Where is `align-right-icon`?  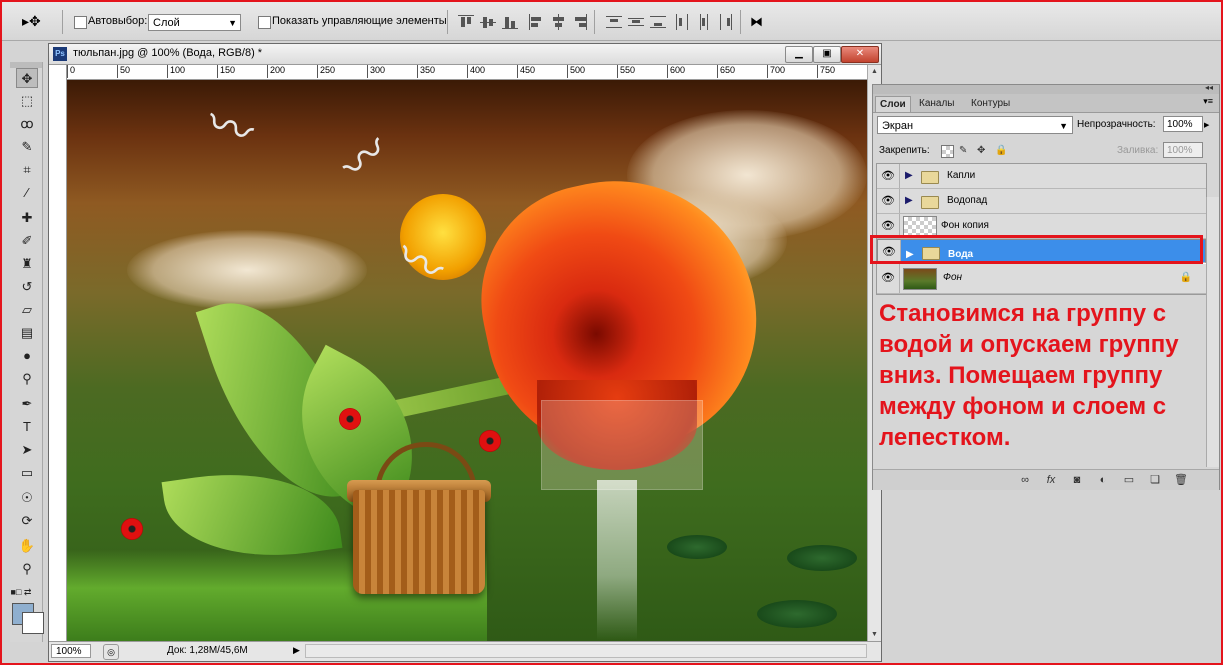 align-right-icon is located at coordinates (580, 22).